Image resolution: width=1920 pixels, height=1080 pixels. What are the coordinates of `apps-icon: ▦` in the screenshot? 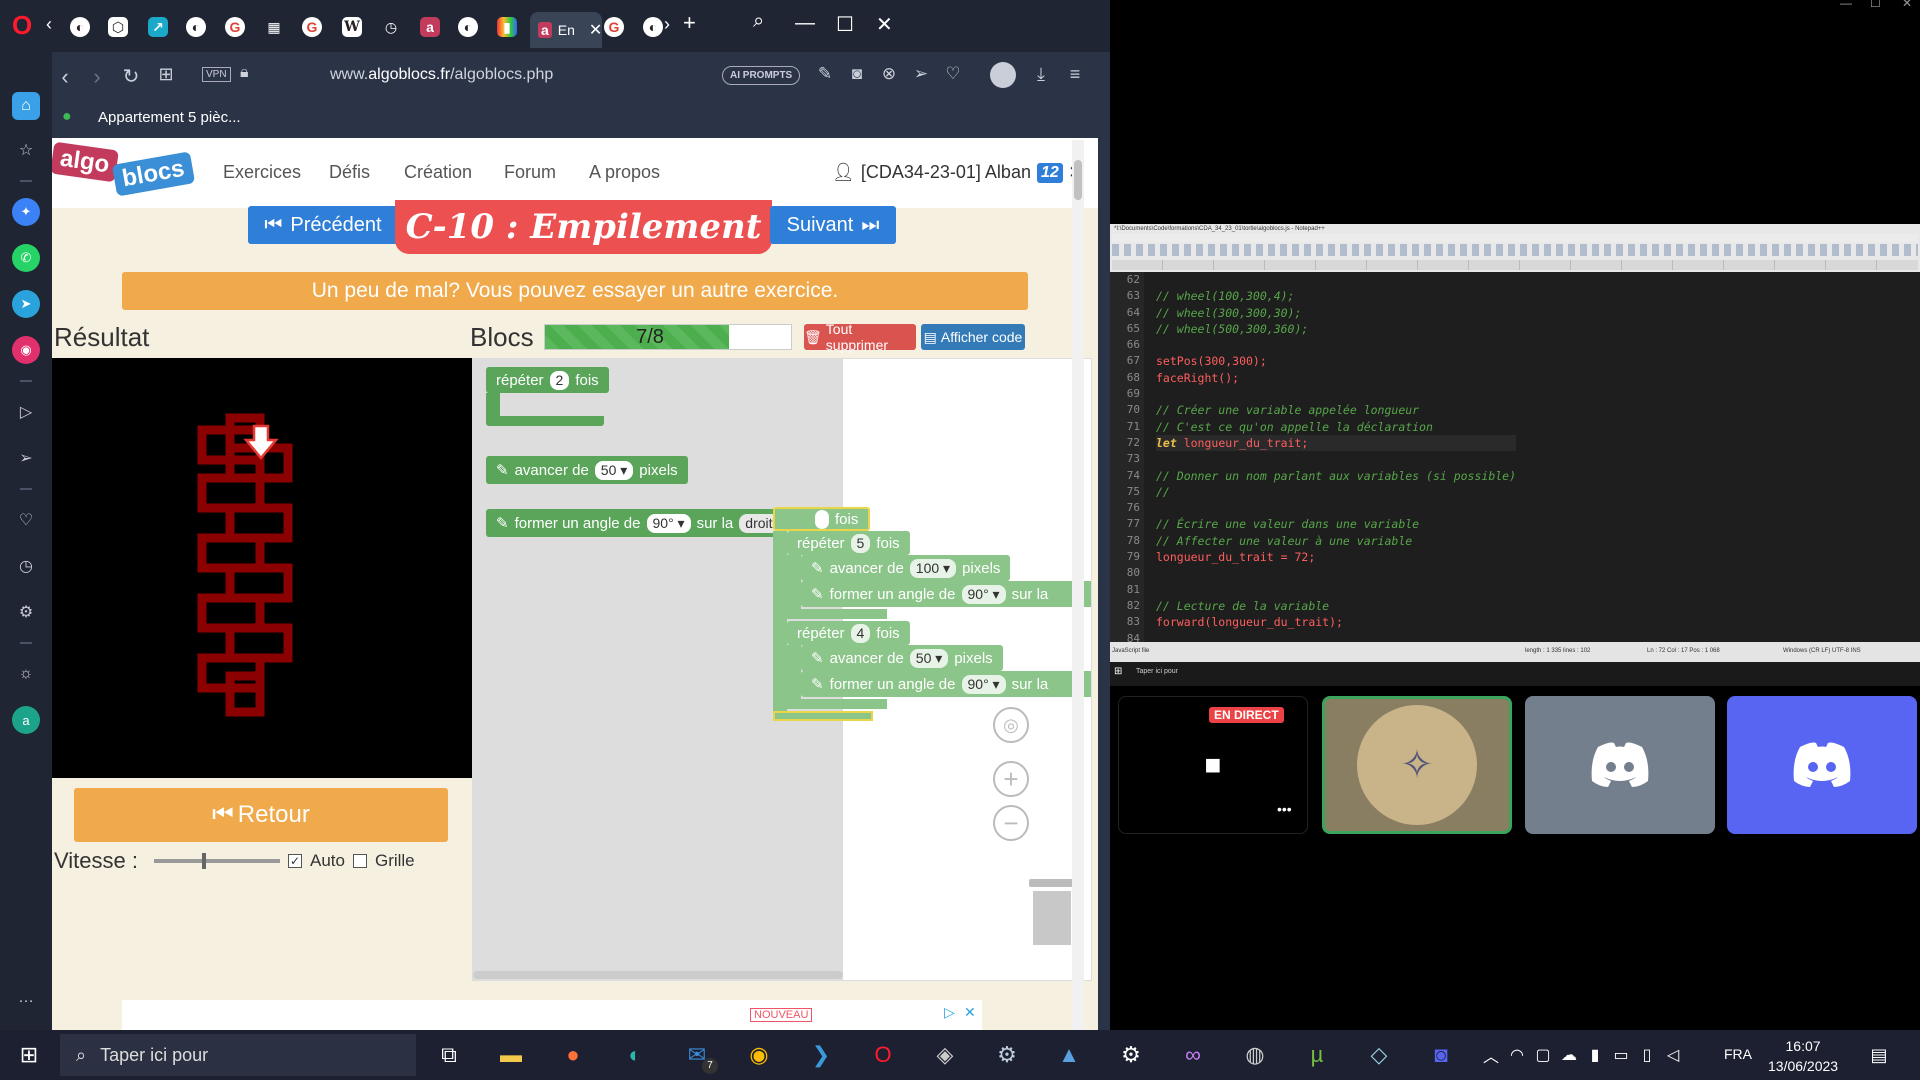 It's located at (274, 27).